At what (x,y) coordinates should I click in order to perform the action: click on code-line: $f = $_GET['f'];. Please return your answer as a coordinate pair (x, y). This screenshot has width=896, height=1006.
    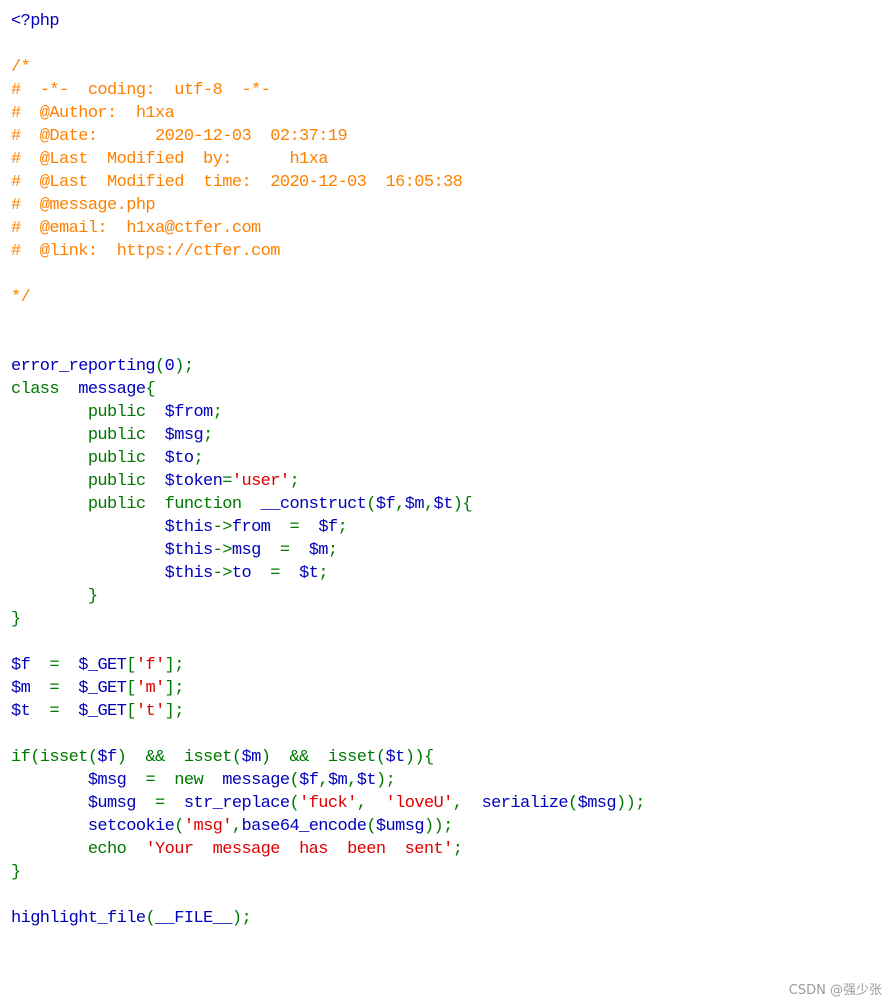
    Looking at the image, I should click on (328, 665).